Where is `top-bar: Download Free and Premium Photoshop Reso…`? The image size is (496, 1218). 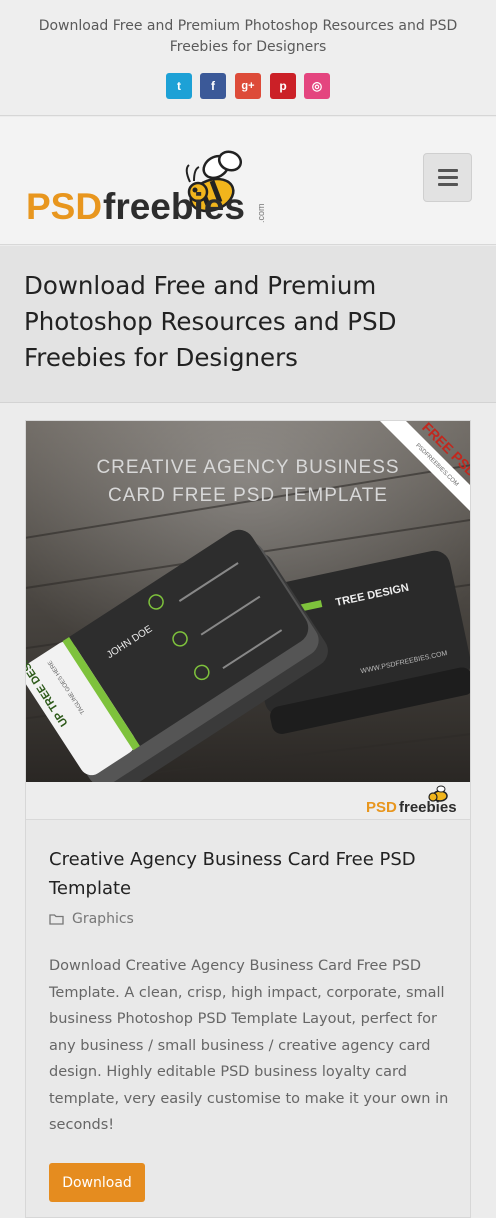 top-bar: Download Free and Premium Photoshop Reso… is located at coordinates (248, 58).